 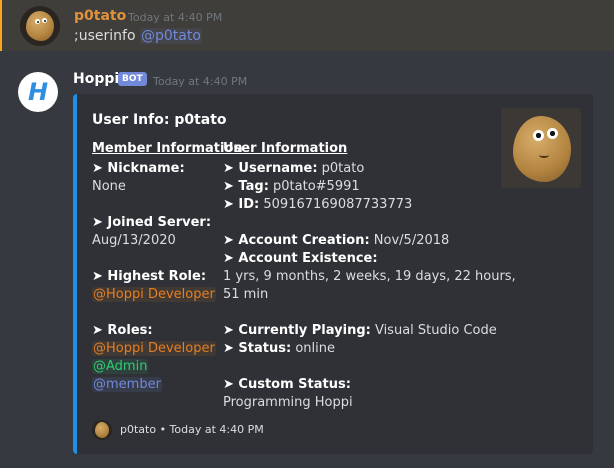 What do you see at coordinates (154, 294) in the screenshot?
I see `highest-role-mention: @Hoppi Developer` at bounding box center [154, 294].